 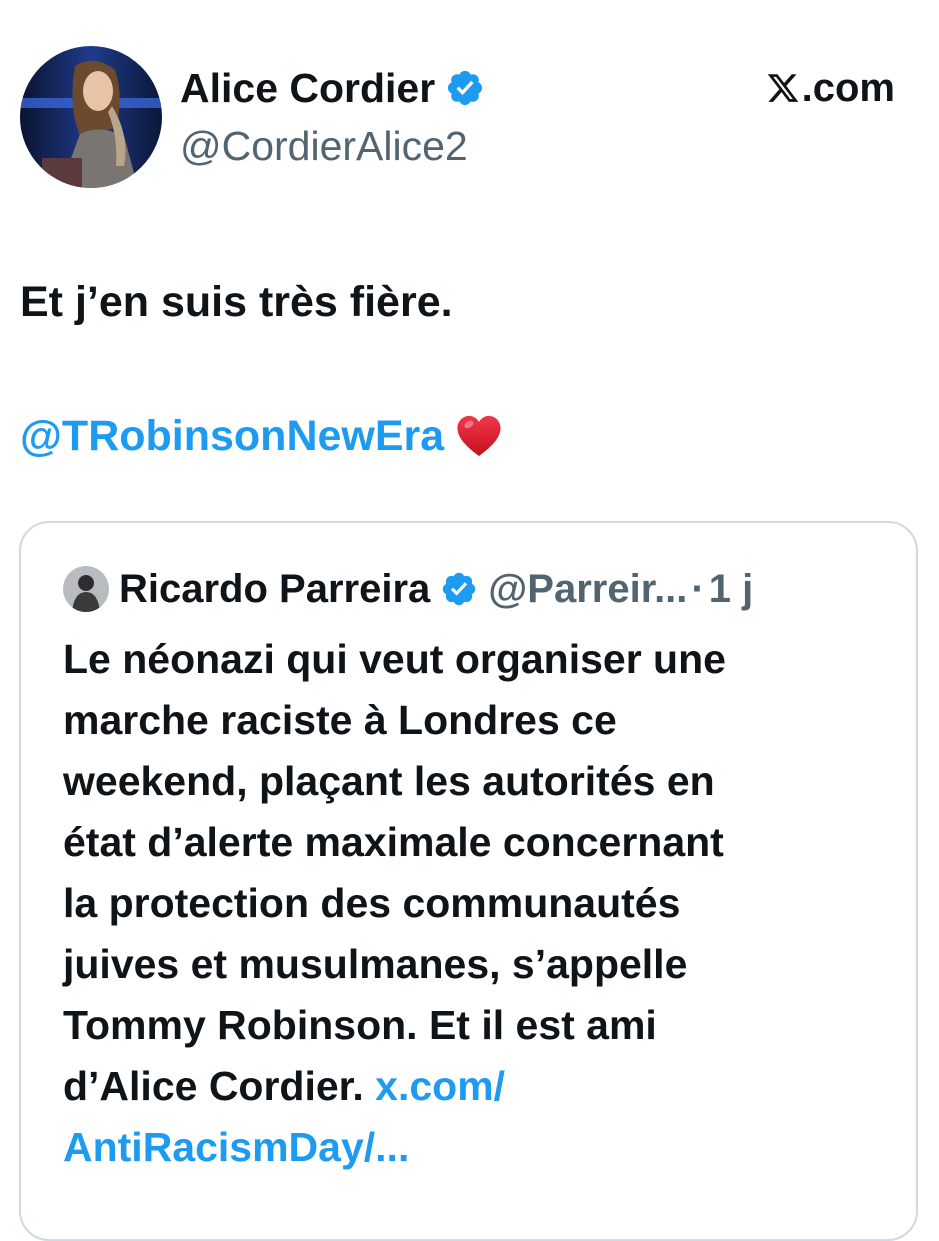 I want to click on tweet-mention-line: @TRobinsonNewEra, so click(x=261, y=436).